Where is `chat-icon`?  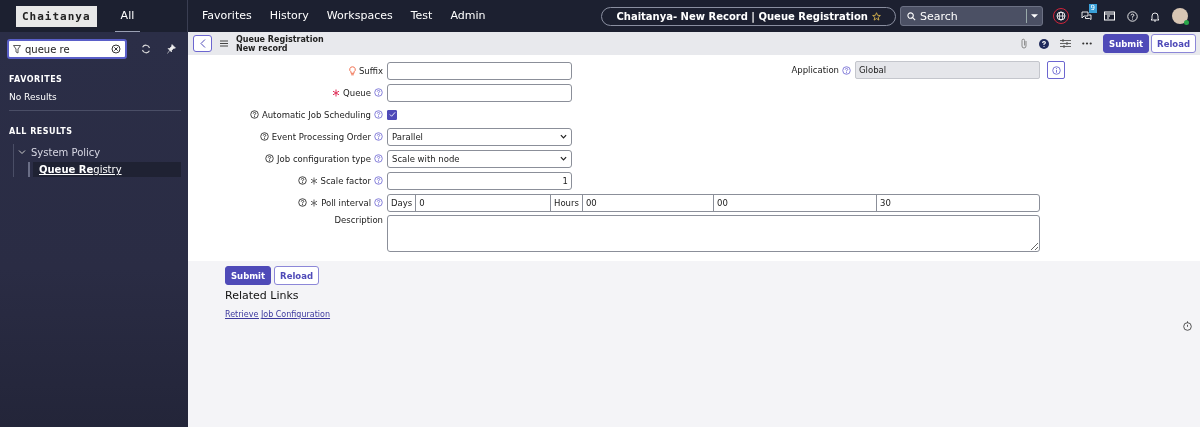
chat-icon is located at coordinates (1086, 16).